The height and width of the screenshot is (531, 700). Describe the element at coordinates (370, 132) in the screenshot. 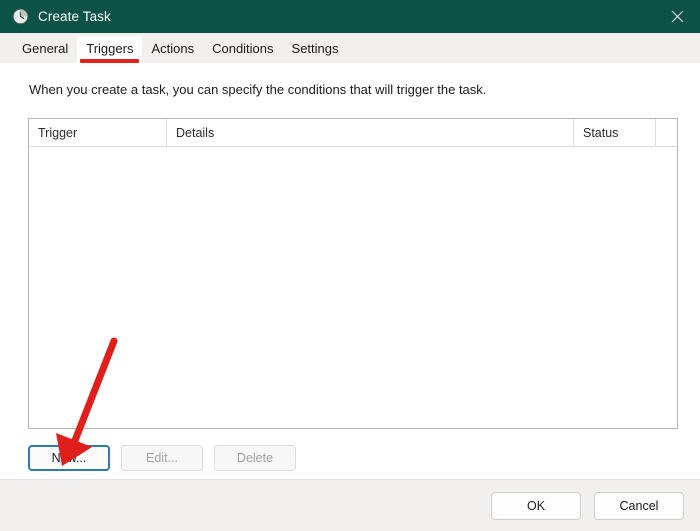

I see `column-header-details: Details` at that location.